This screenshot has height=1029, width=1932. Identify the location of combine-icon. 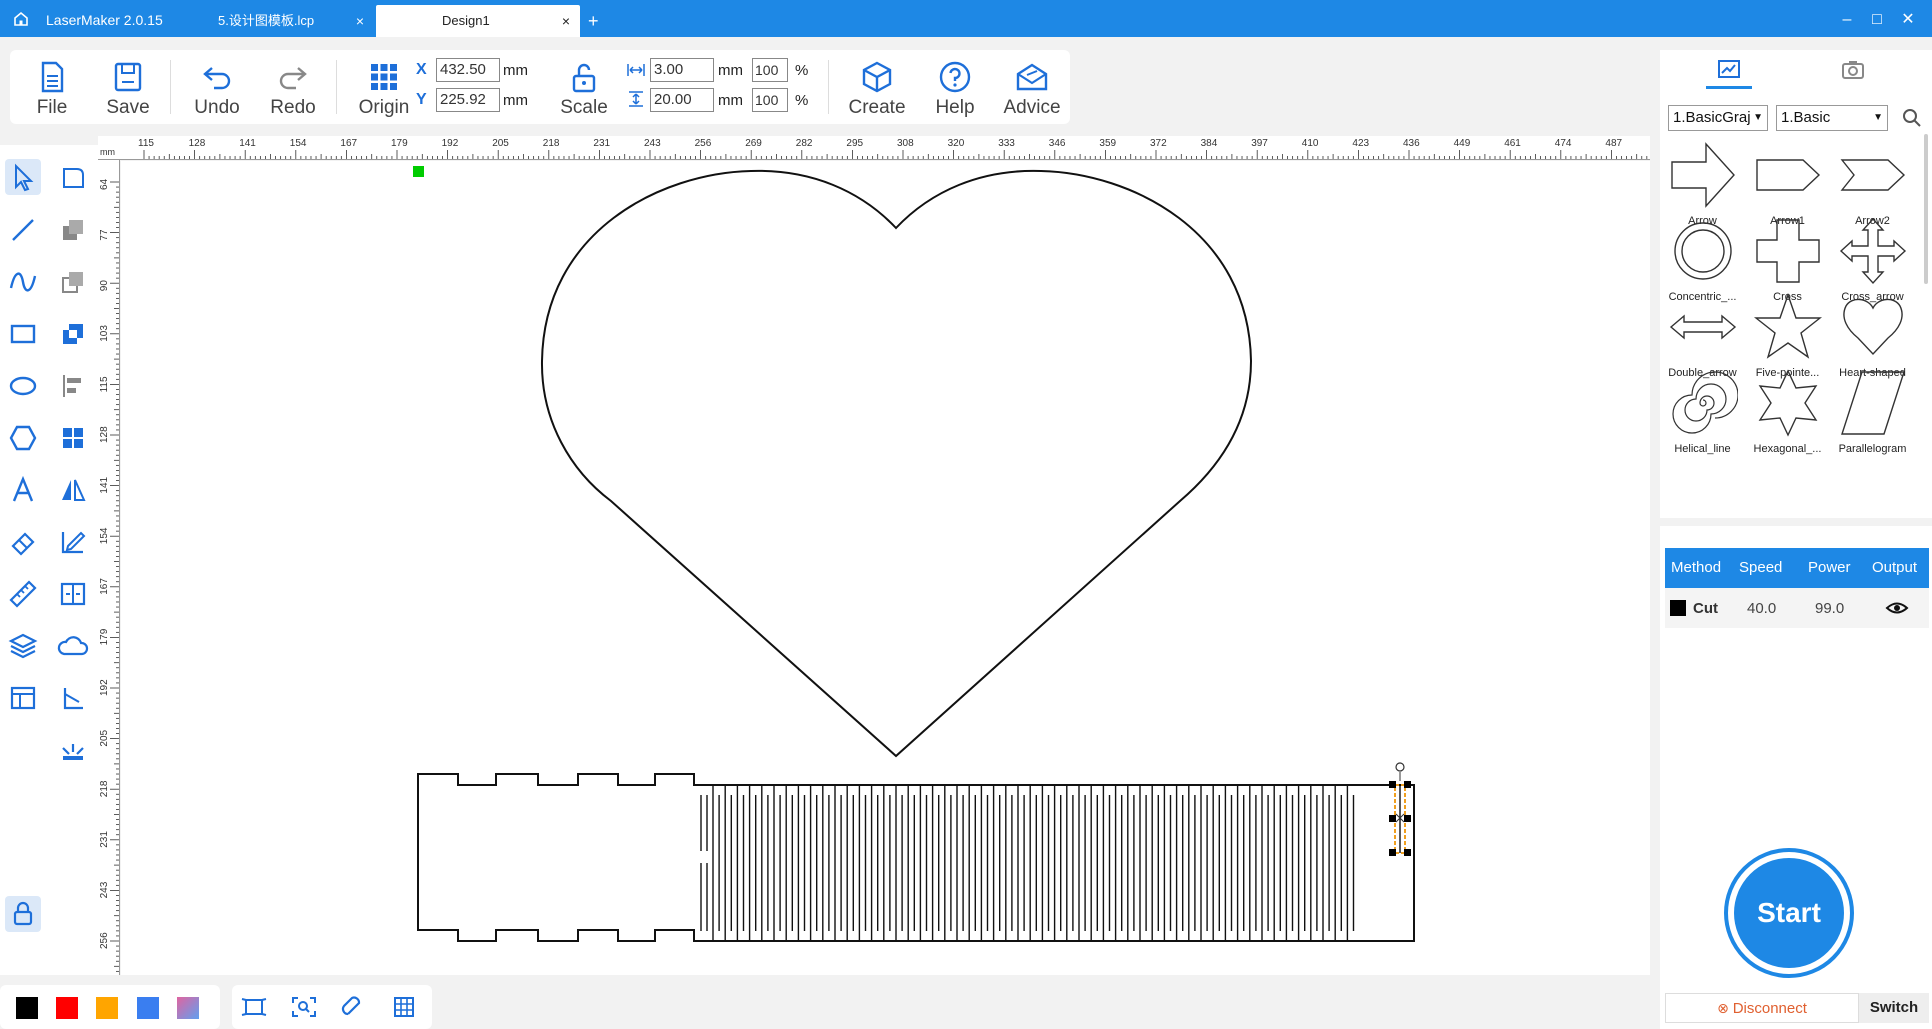
(73, 230).